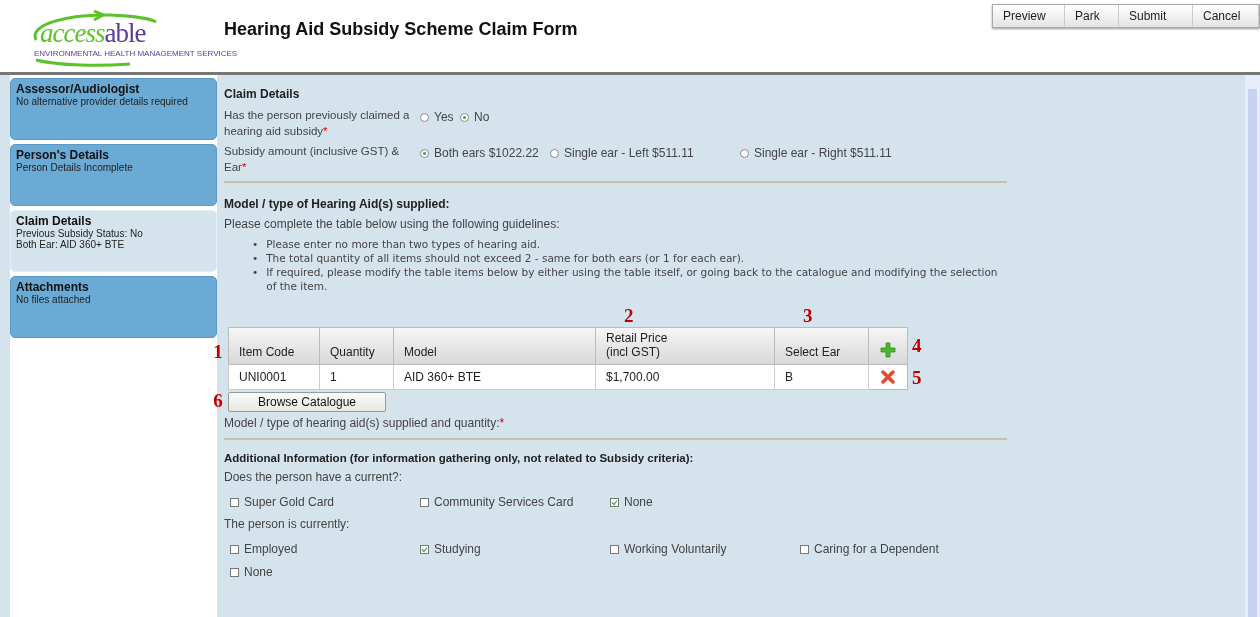 Image resolution: width=1260 pixels, height=617 pixels. Describe the element at coordinates (53, 287) in the screenshot. I see `sidebar-item-title: Attachments` at that location.